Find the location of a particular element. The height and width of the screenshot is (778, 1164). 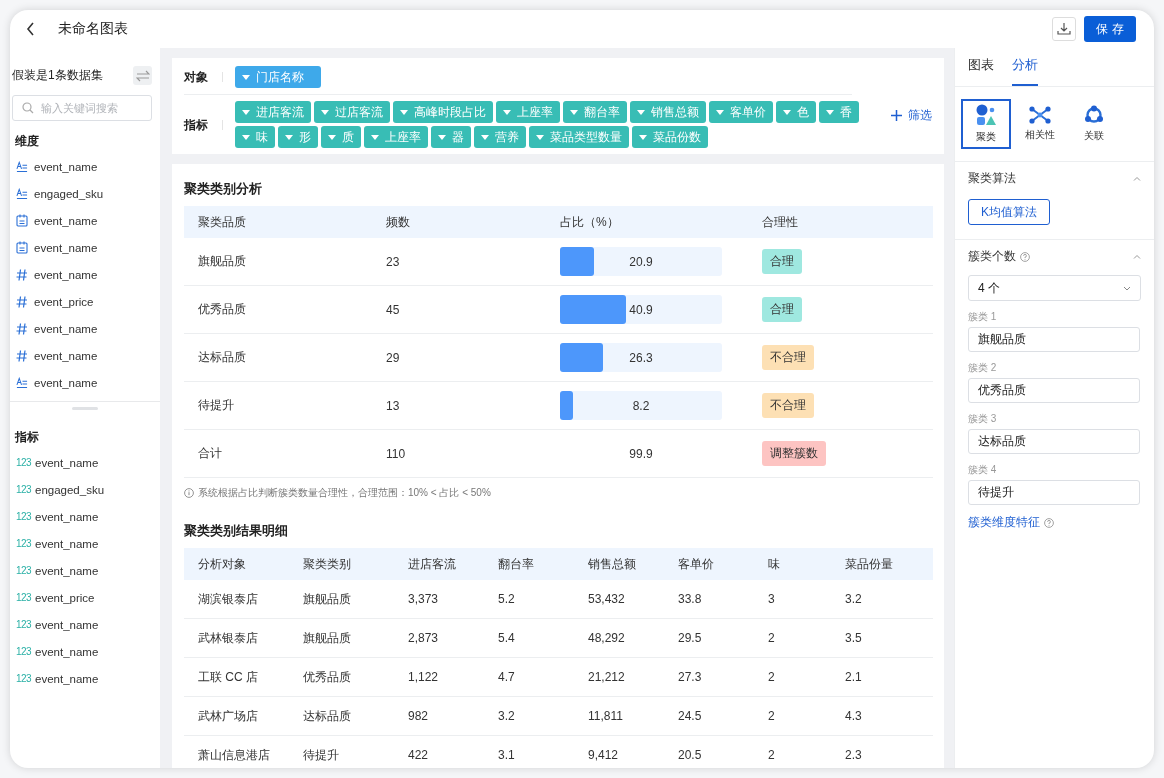

switch-button is located at coordinates (142, 75).